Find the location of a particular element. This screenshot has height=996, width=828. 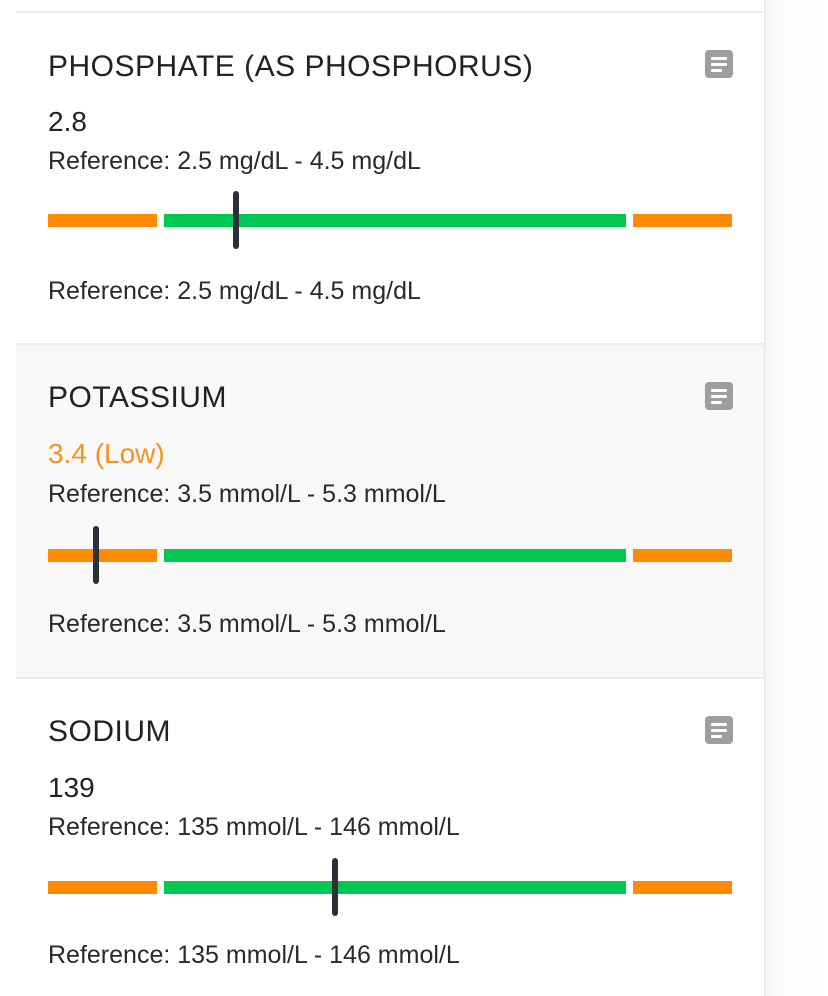

result-value: 2.8 is located at coordinates (67, 121).